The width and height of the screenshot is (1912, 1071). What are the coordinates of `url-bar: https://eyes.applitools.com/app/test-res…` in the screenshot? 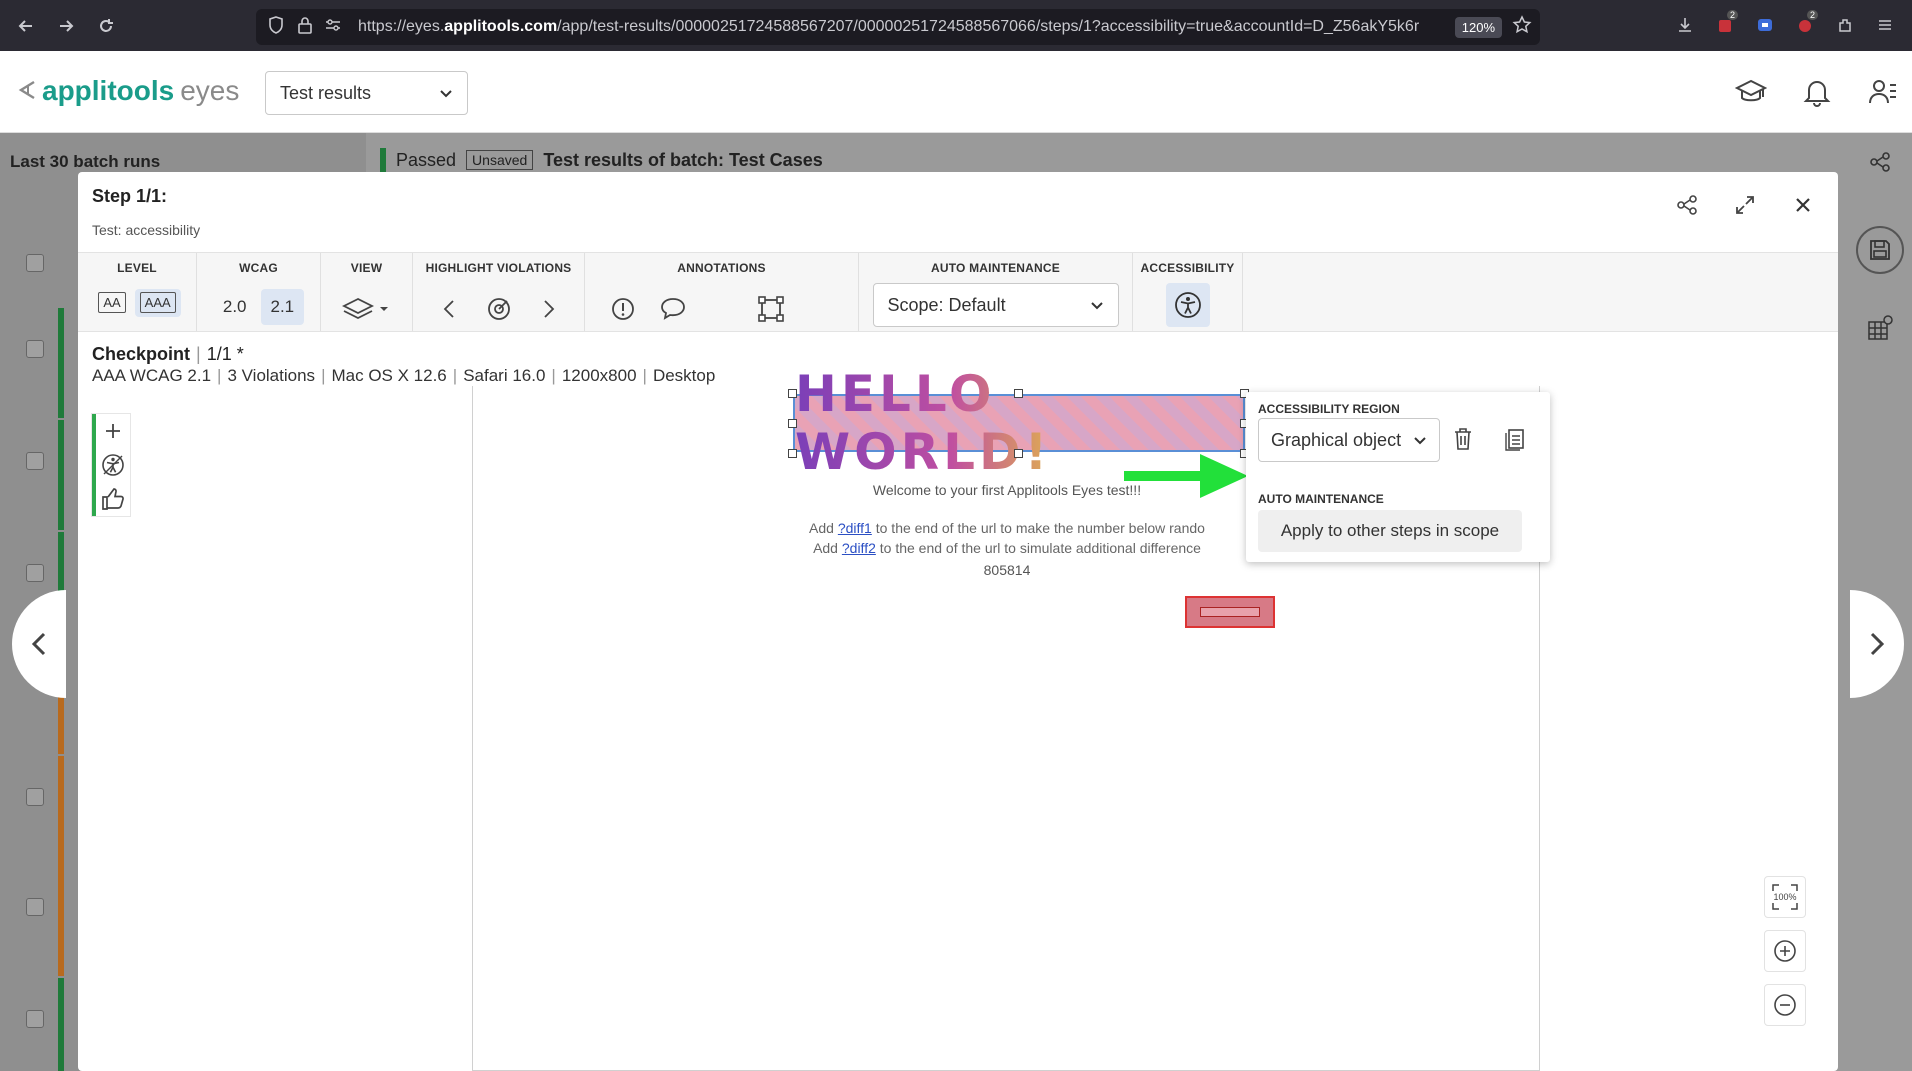 It's located at (898, 27).